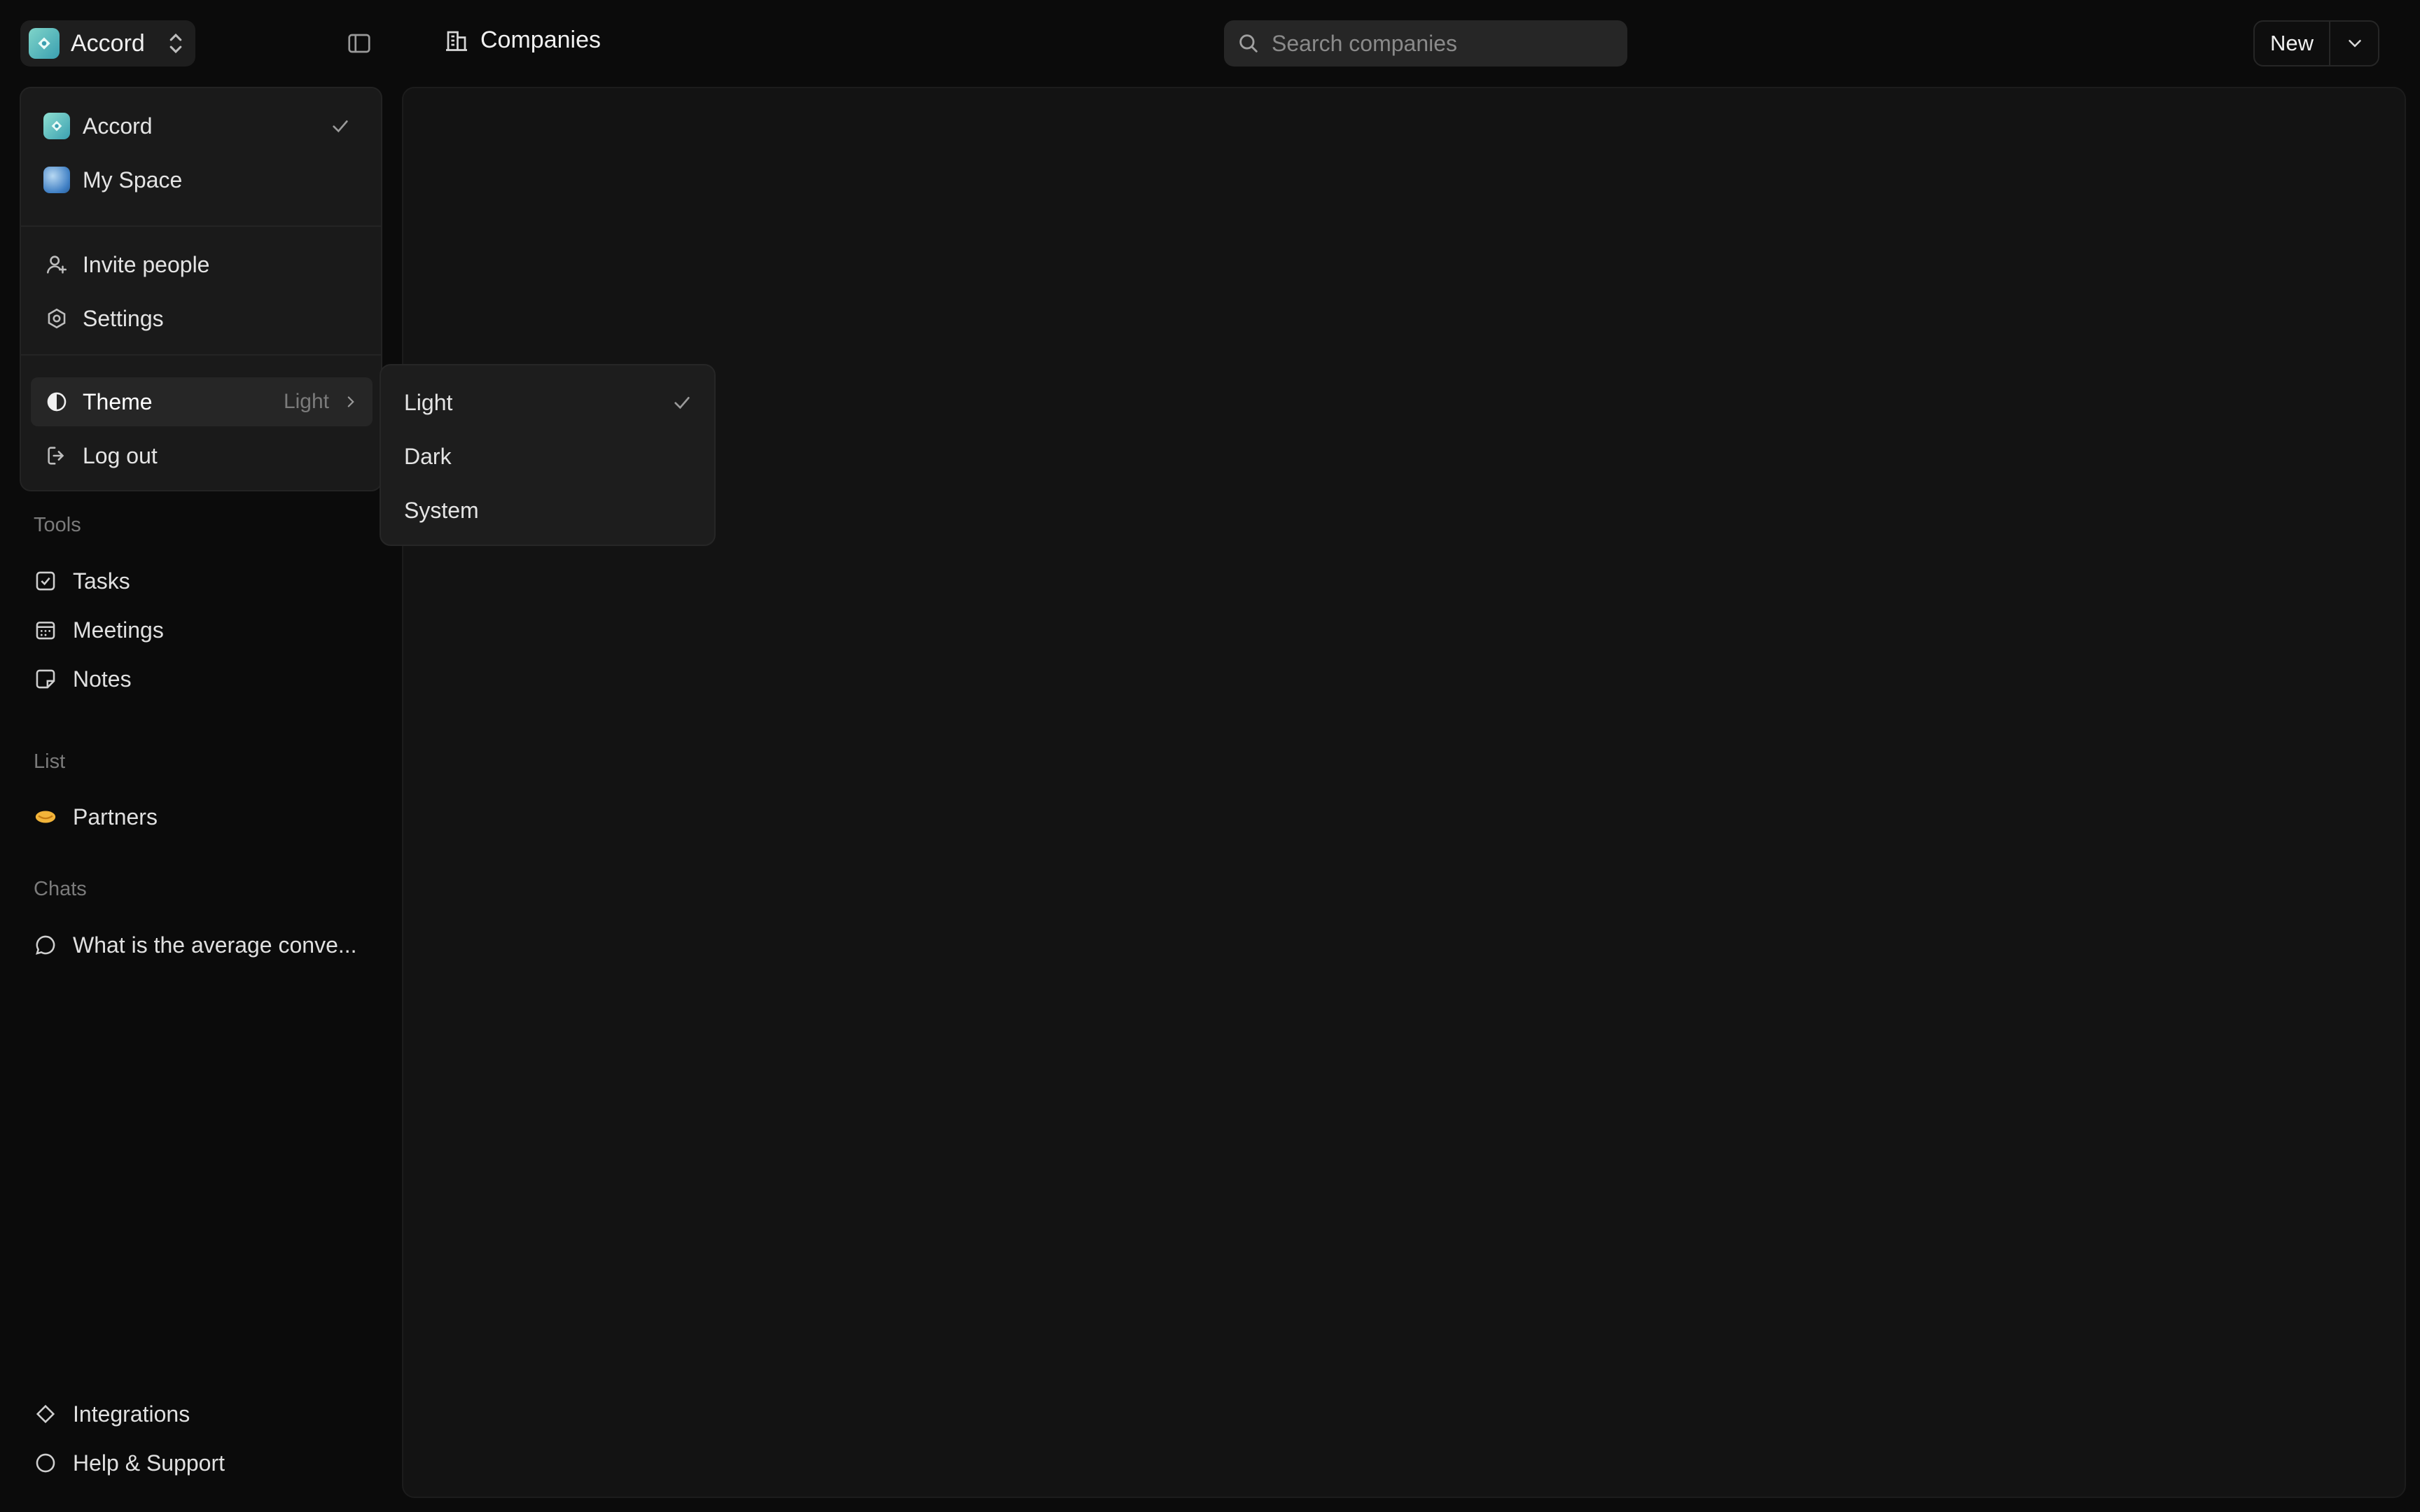 This screenshot has width=2420, height=1512. I want to click on theme-option-label: System, so click(441, 510).